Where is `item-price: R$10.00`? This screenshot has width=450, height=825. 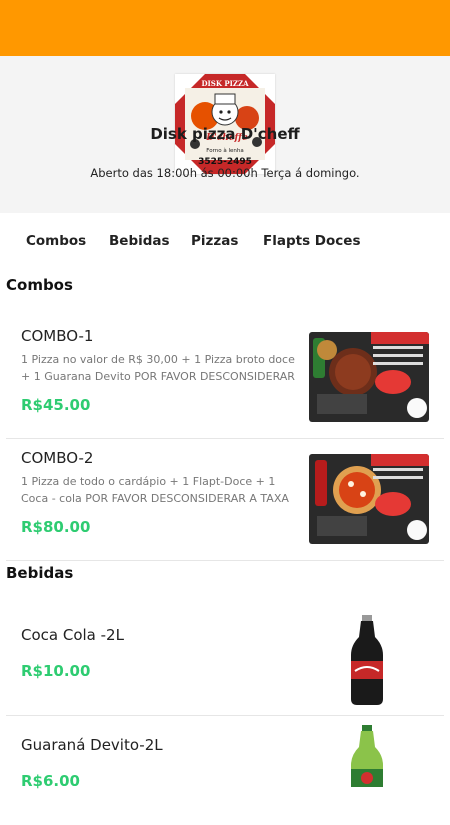 item-price: R$10.00 is located at coordinates (56, 671).